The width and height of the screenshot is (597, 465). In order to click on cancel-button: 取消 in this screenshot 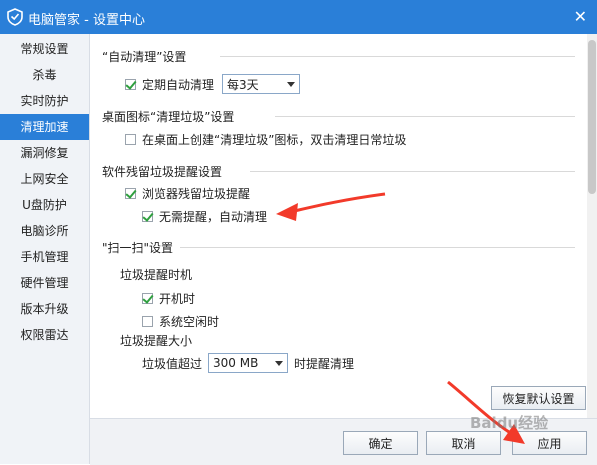, I will do `click(463, 443)`.